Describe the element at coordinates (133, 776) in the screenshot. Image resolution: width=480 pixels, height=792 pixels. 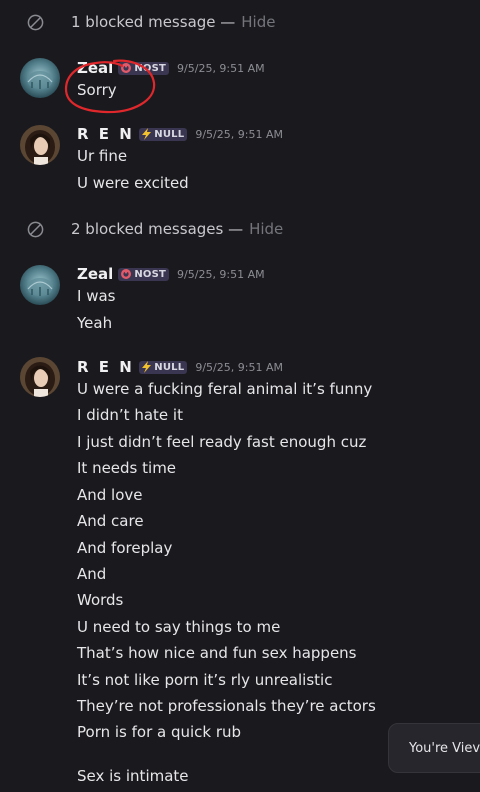
I see `message-text: Sex is intimate` at that location.